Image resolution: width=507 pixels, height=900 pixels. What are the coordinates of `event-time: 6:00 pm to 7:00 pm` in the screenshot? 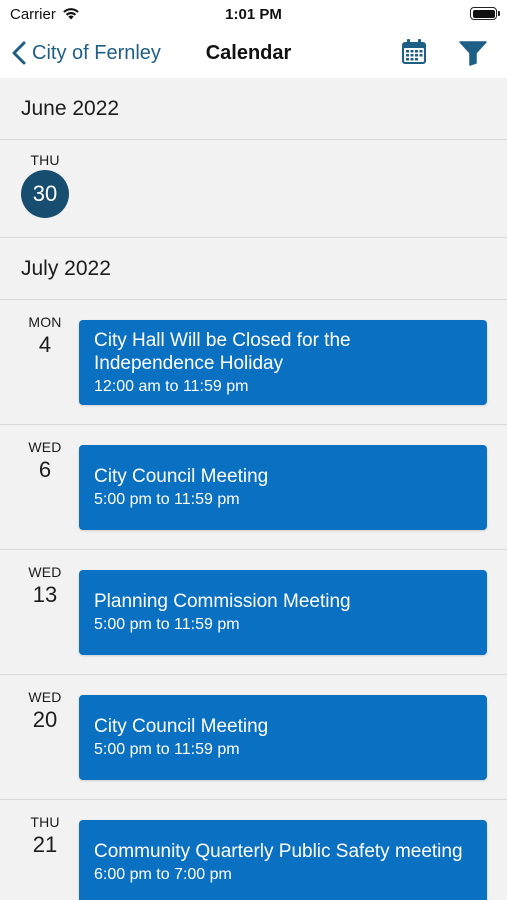 It's located at (163, 874).